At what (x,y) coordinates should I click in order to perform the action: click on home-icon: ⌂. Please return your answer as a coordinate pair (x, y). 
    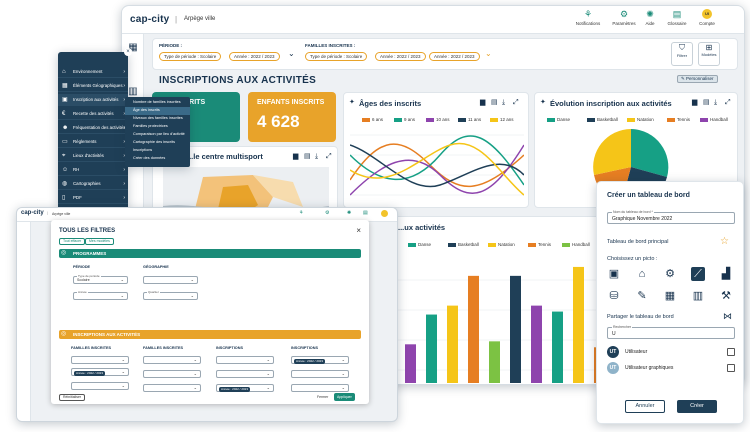
    Looking at the image, I should click on (642, 274).